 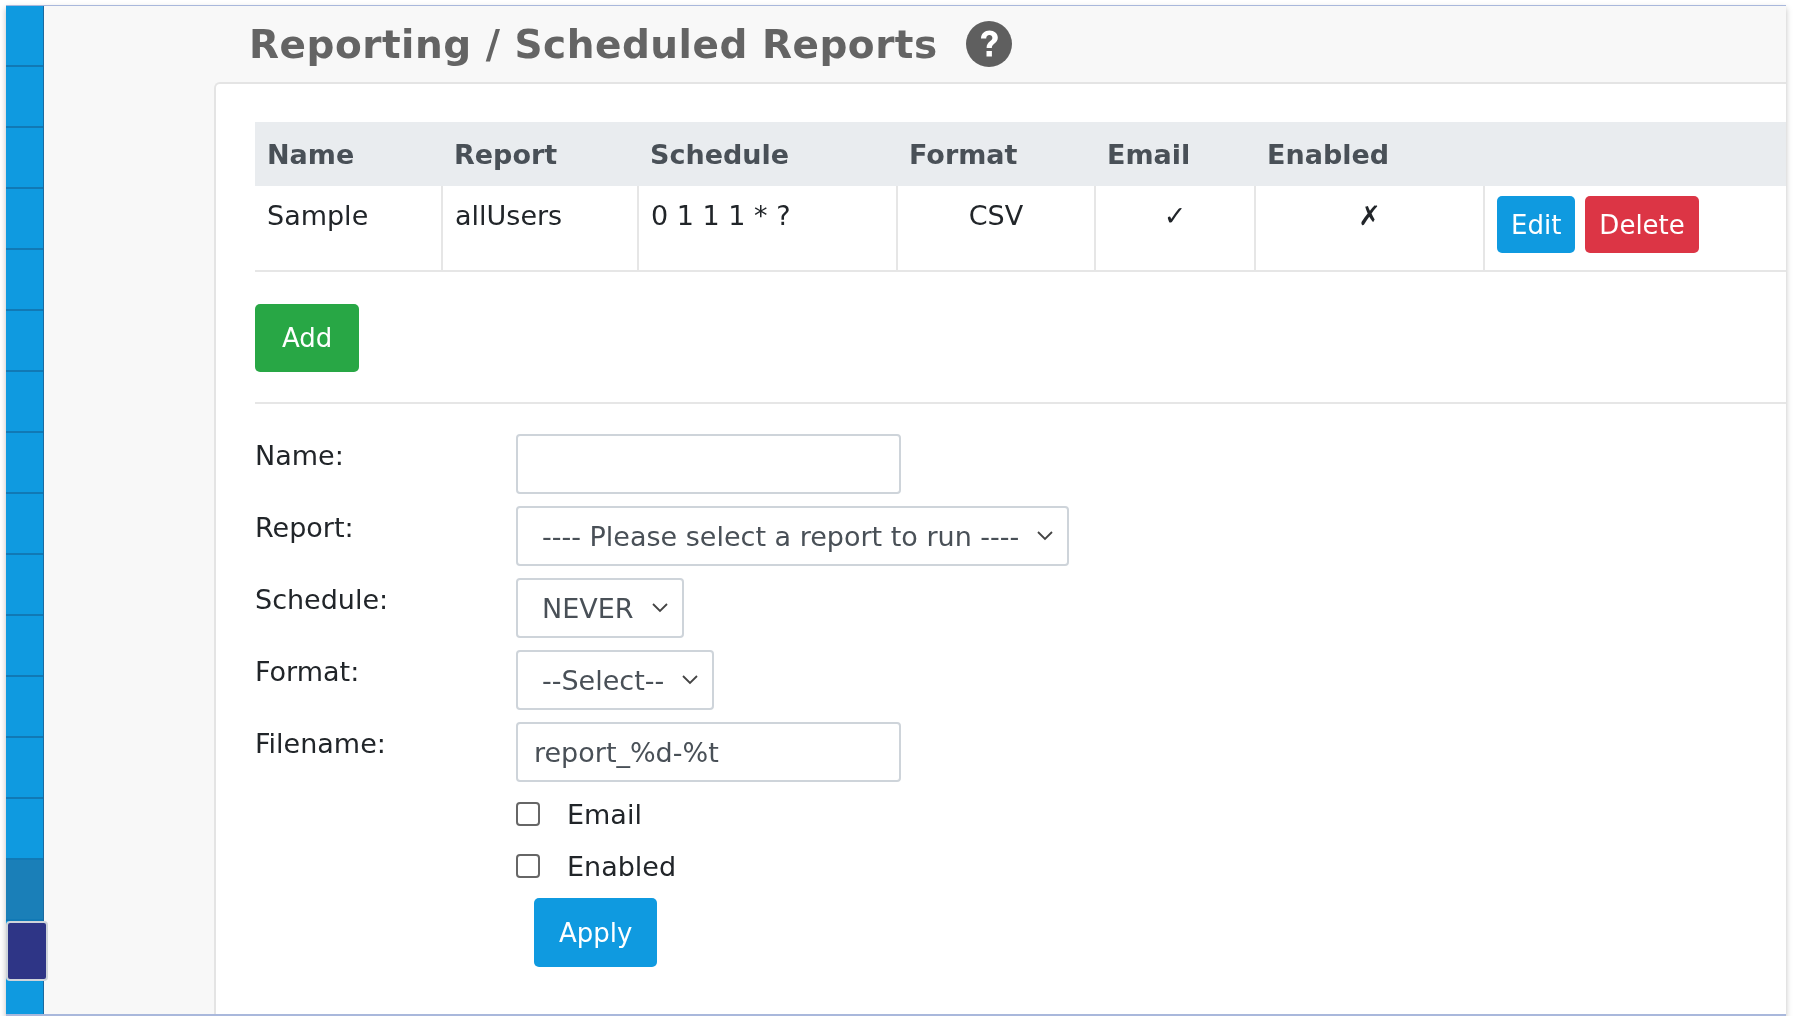 I want to click on page-title: Reporting / Scheduled Reports, so click(x=593, y=44).